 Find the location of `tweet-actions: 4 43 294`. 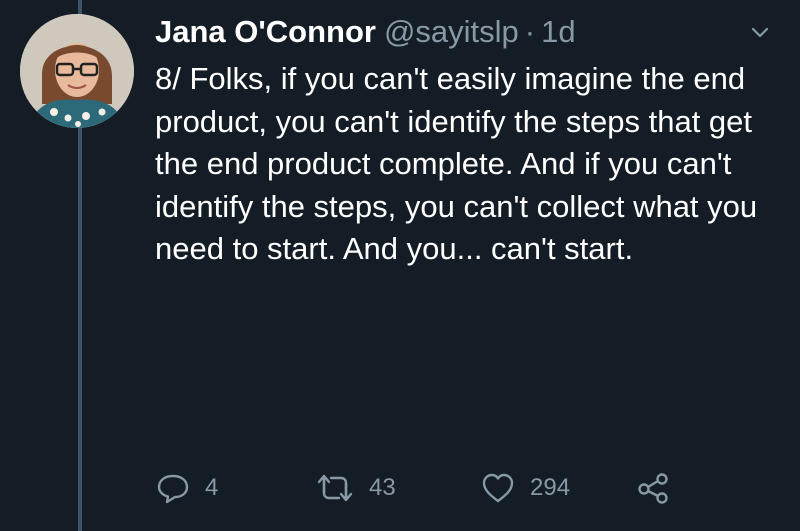

tweet-actions: 4 43 294 is located at coordinates (425, 488).